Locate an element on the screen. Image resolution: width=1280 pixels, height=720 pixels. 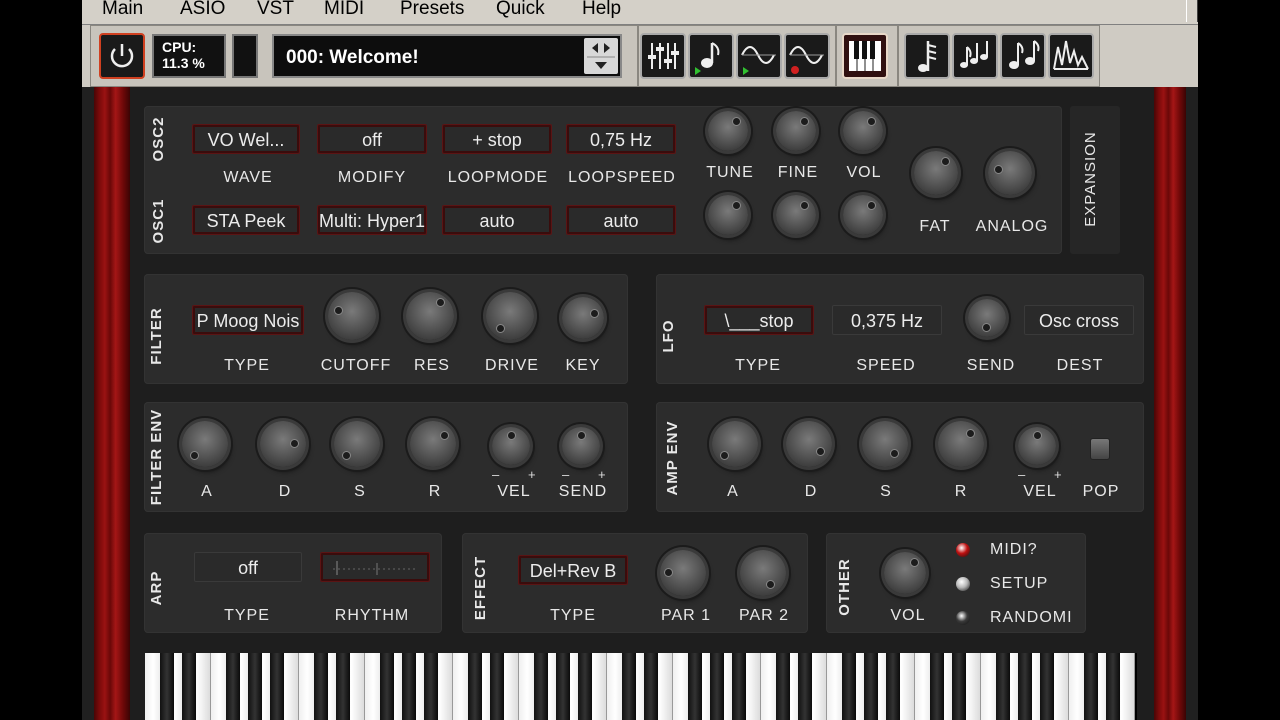
spectrum-button is located at coordinates (1071, 56).